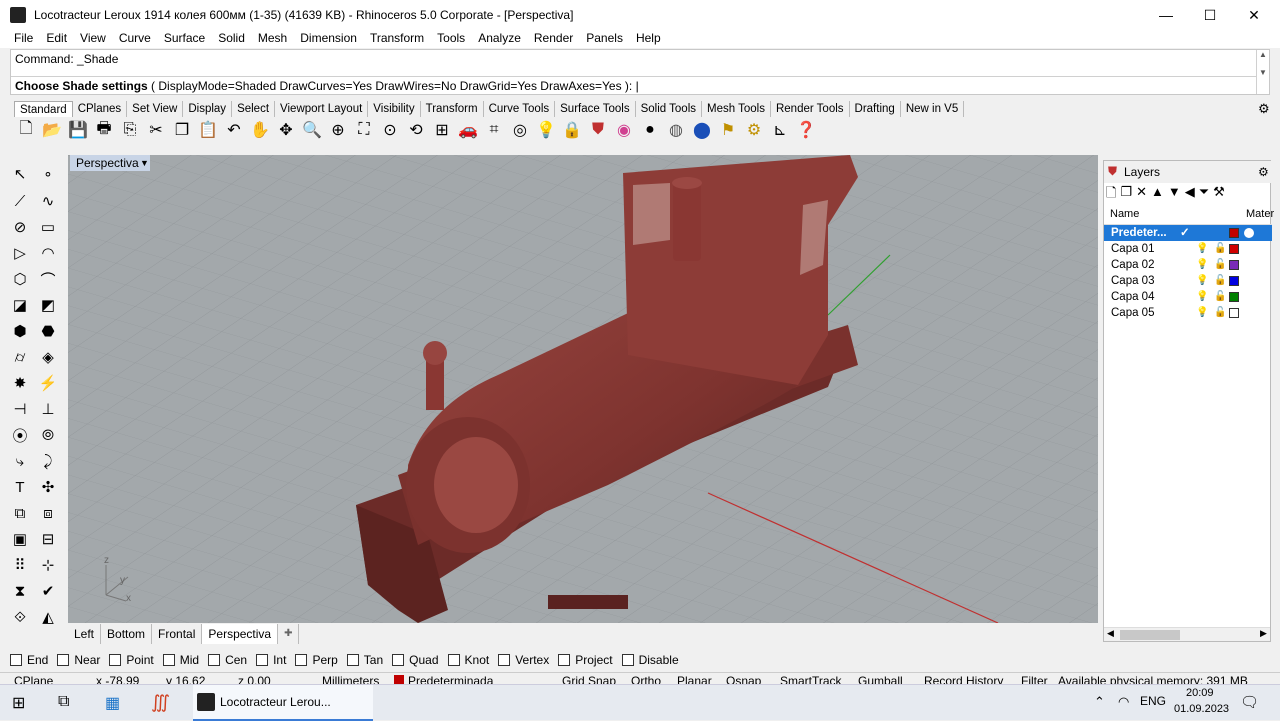 Image resolution: width=1280 pixels, height=721 pixels. Describe the element at coordinates (29, 660) in the screenshot. I see `osnap-end: End` at that location.